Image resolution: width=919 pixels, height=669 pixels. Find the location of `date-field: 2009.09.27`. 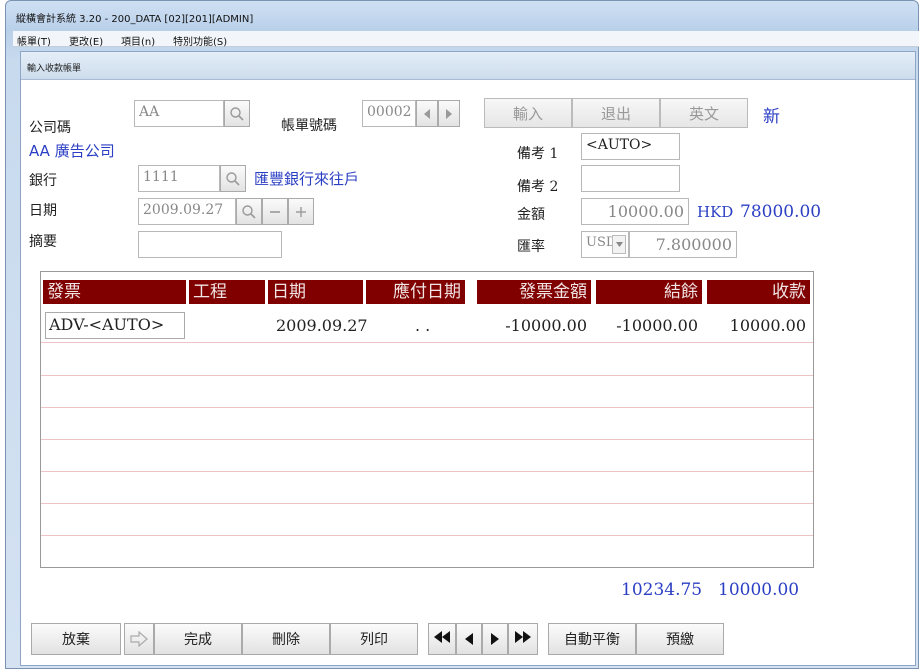

date-field: 2009.09.27 is located at coordinates (187, 211).